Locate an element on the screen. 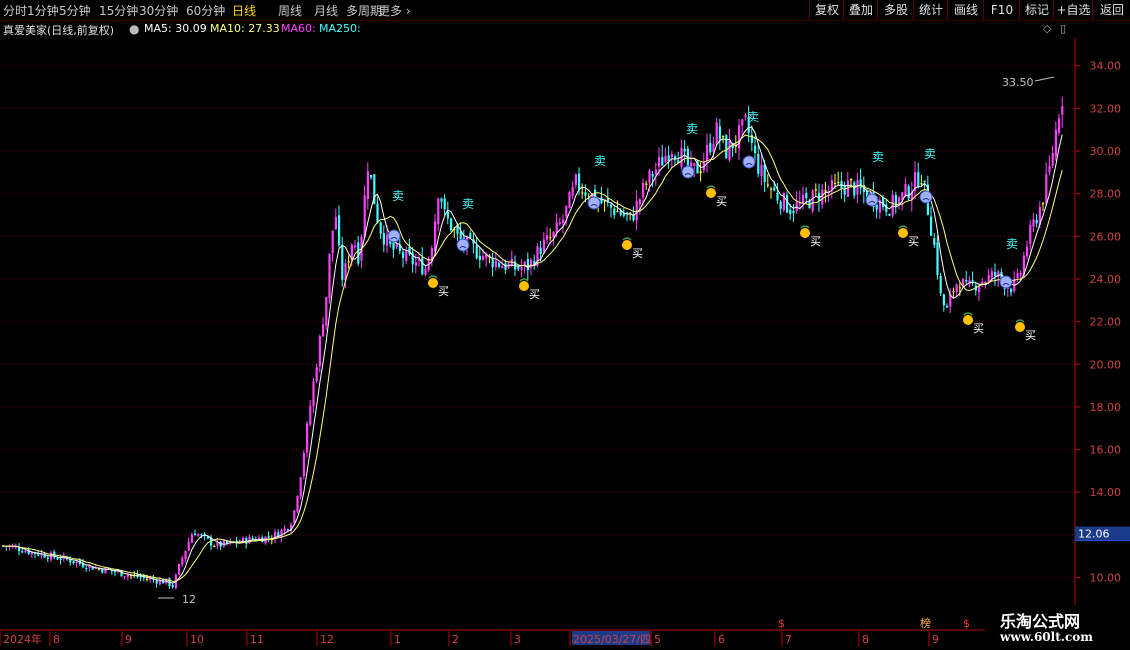 The height and width of the screenshot is (650, 1130). period-tab-8: 月线 is located at coordinates (326, 10).